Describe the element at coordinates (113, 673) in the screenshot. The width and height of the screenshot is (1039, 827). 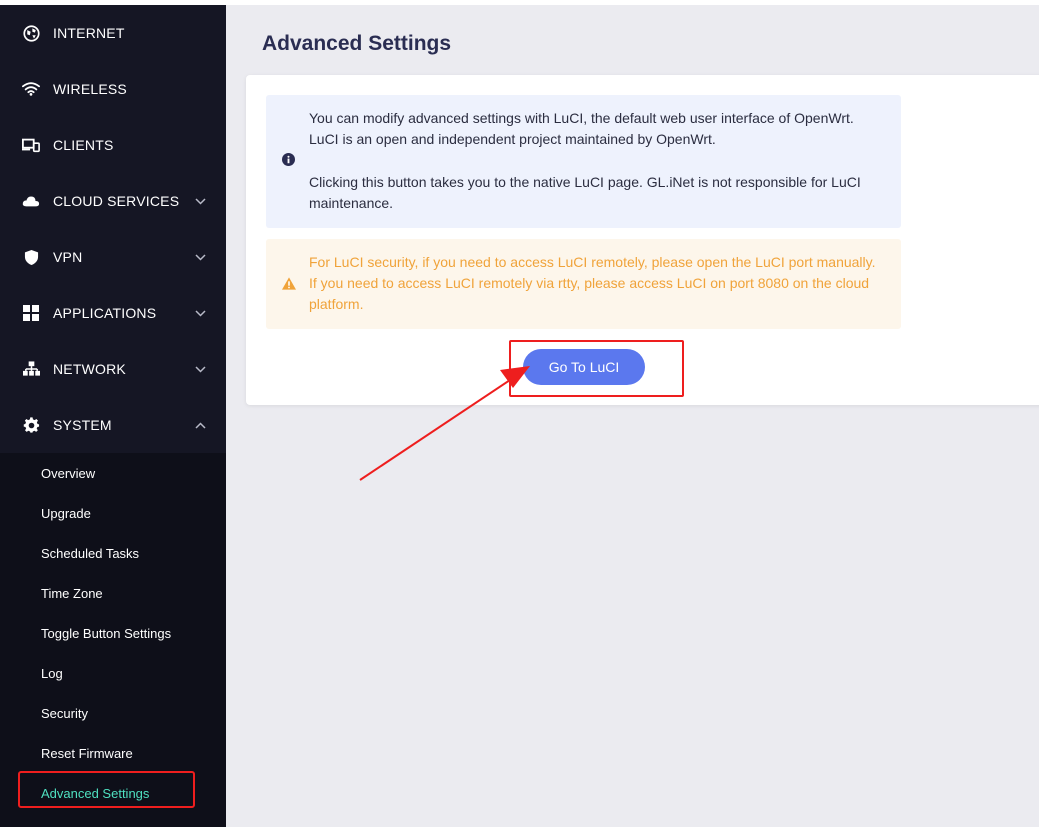
I see `submenu-item-log: Log` at that location.